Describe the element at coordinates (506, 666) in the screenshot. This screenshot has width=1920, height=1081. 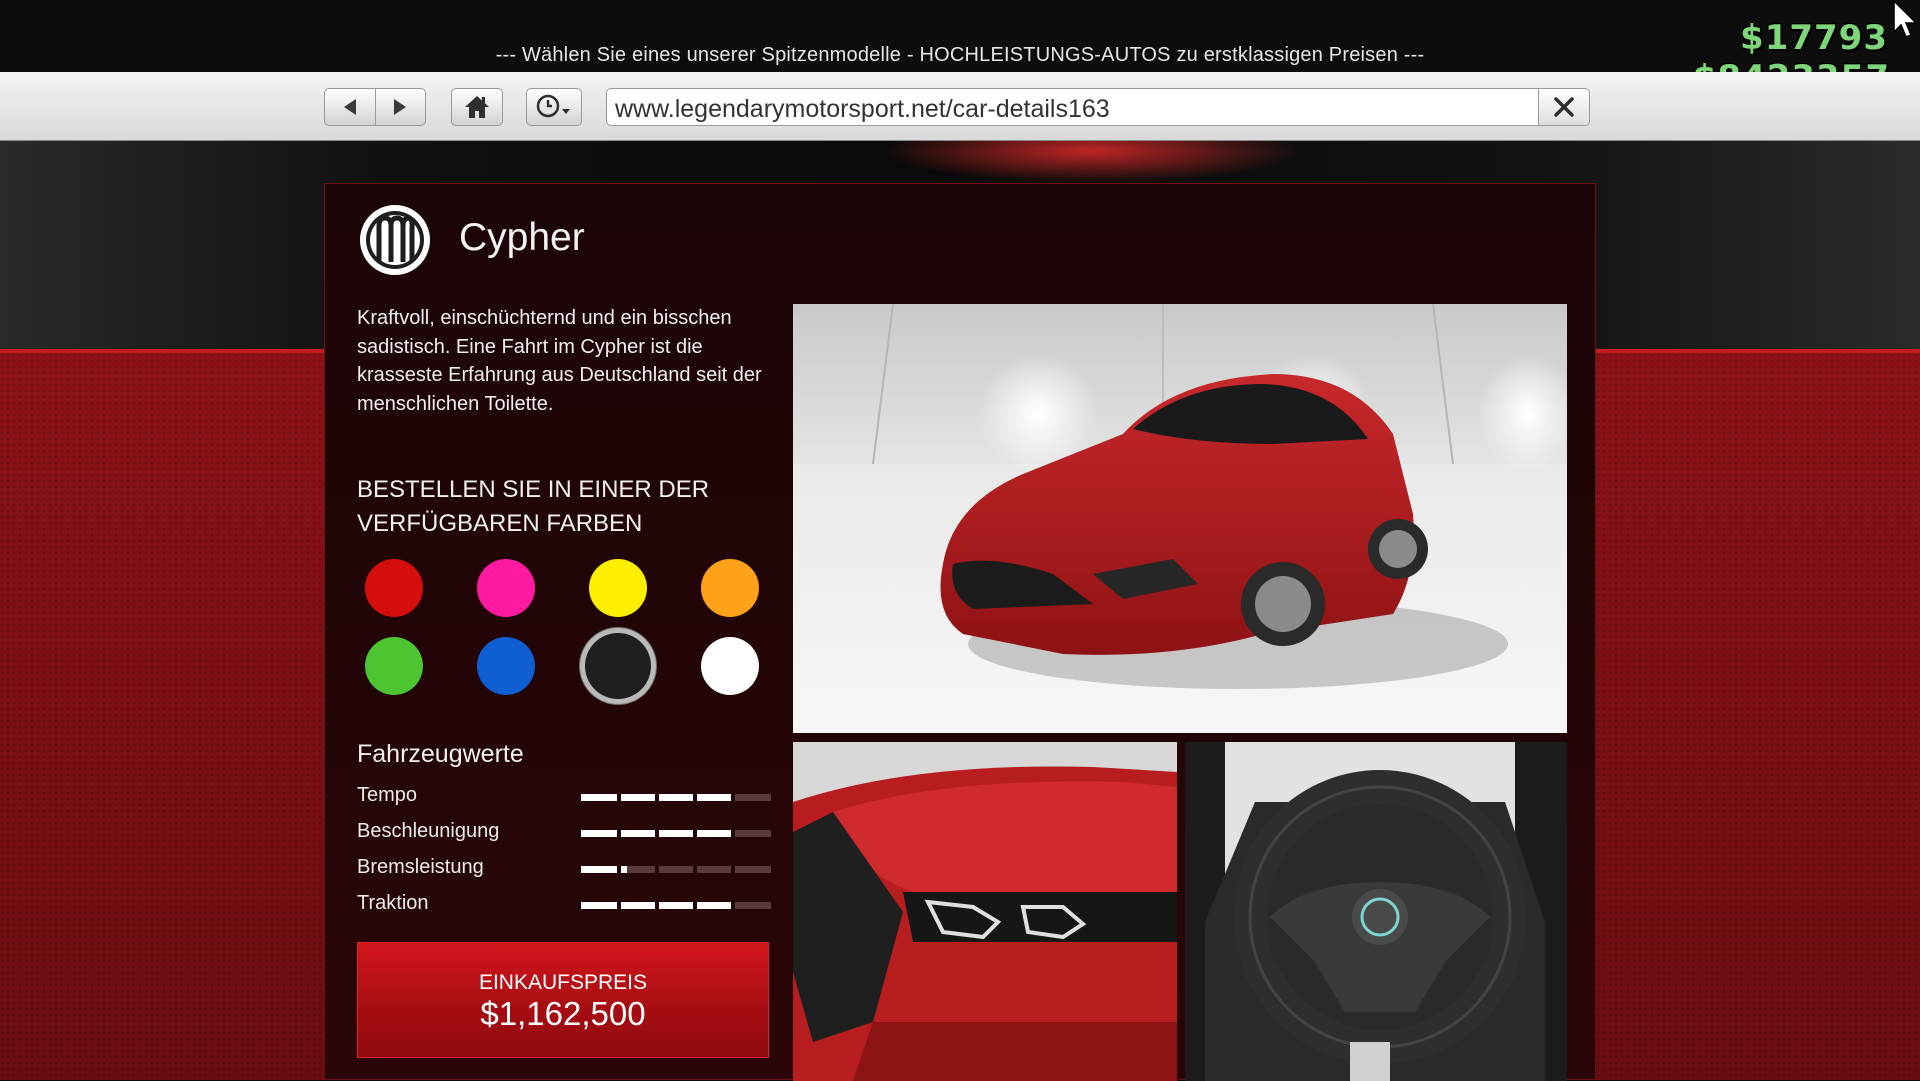
I see `color-swatch-blue` at that location.